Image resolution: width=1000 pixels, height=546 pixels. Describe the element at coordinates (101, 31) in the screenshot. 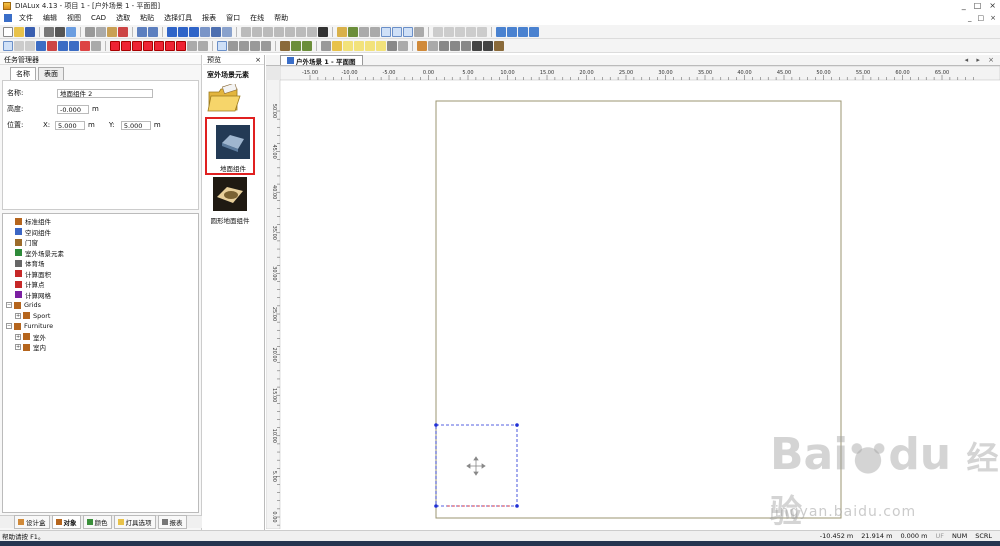

I see `copy-icon` at that location.